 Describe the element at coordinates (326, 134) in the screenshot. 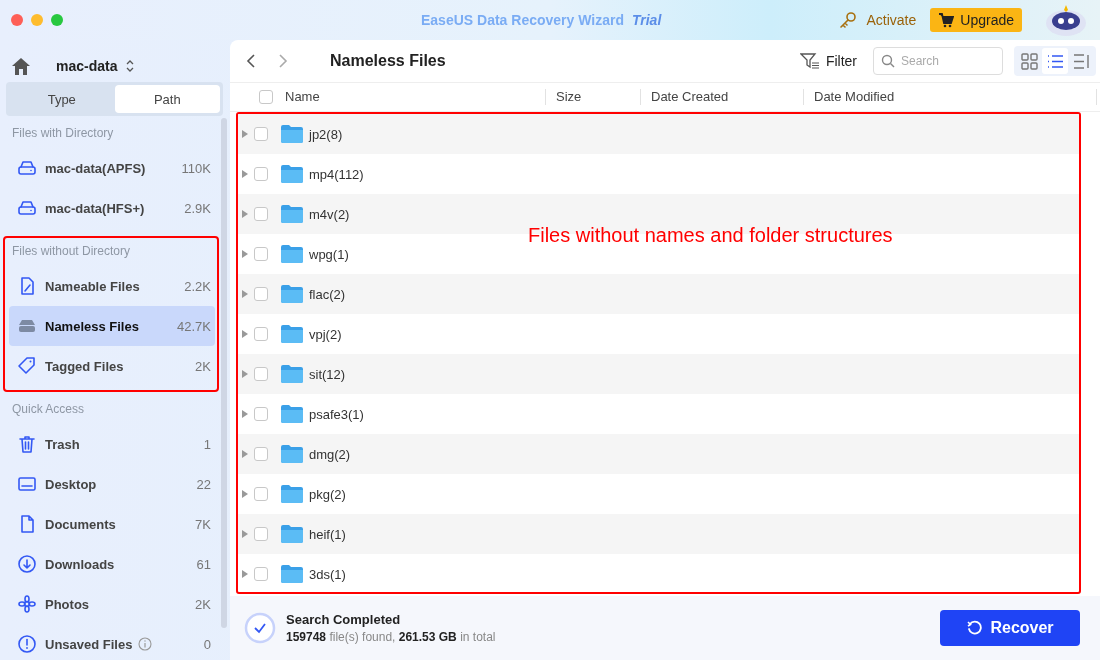

I see `folder-name: jp2(8)` at that location.